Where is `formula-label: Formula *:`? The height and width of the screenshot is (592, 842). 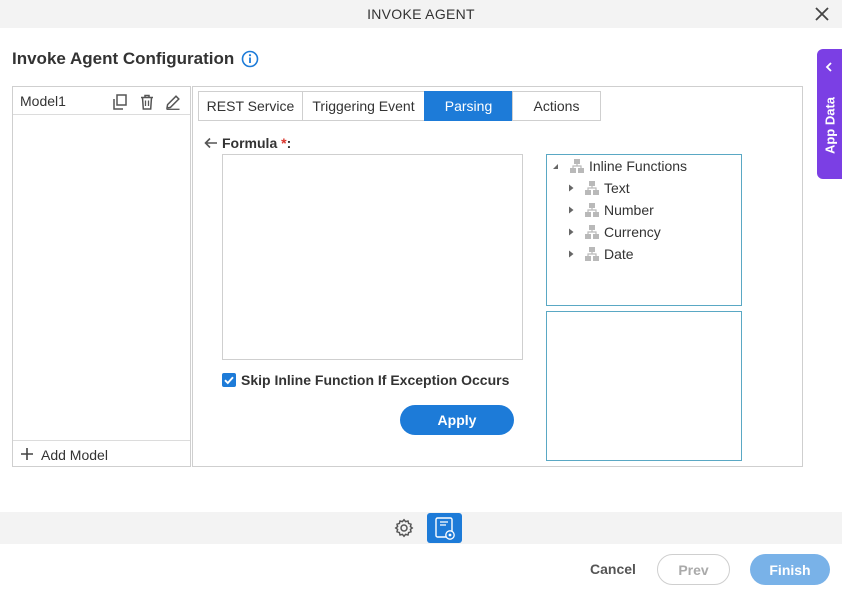 formula-label: Formula *: is located at coordinates (247, 143).